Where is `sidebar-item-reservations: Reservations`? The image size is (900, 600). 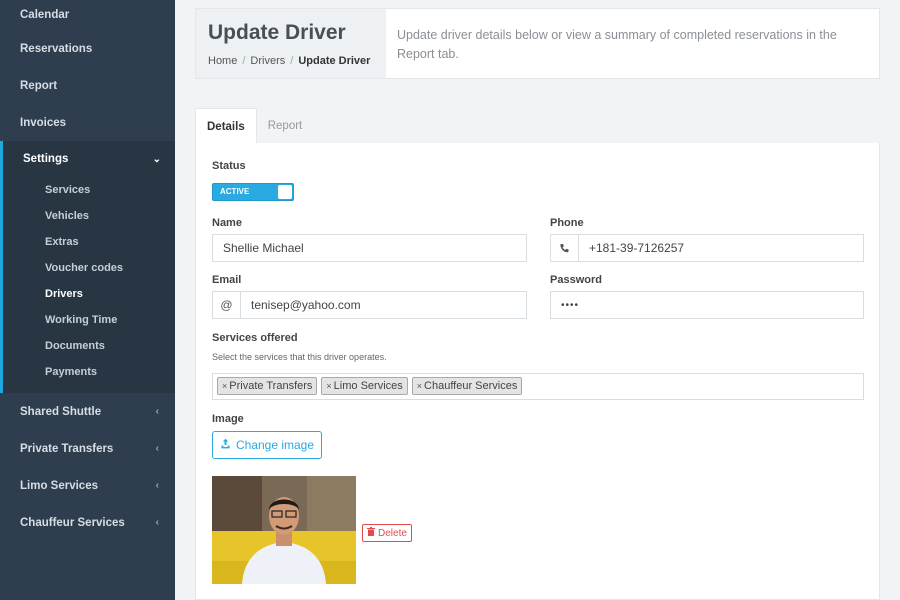
sidebar-item-reservations: Reservations is located at coordinates (87, 48).